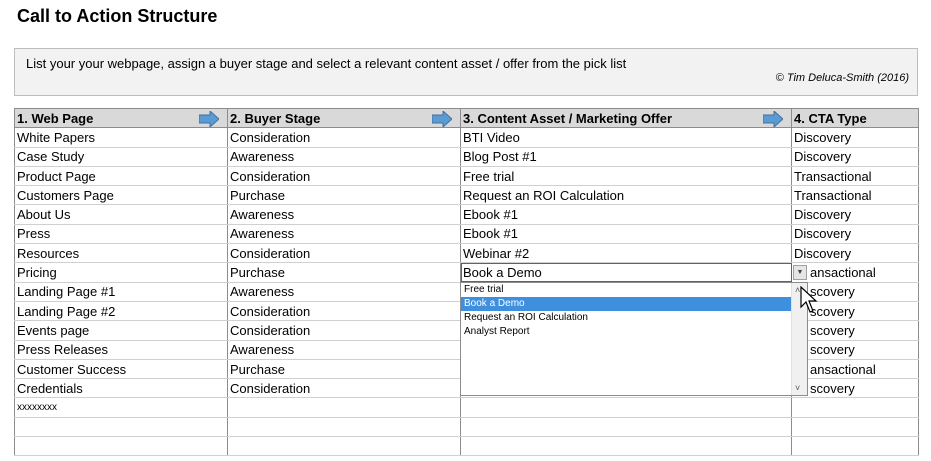  Describe the element at coordinates (117, 16) in the screenshot. I see `page-title: Call to Action Structure` at that location.